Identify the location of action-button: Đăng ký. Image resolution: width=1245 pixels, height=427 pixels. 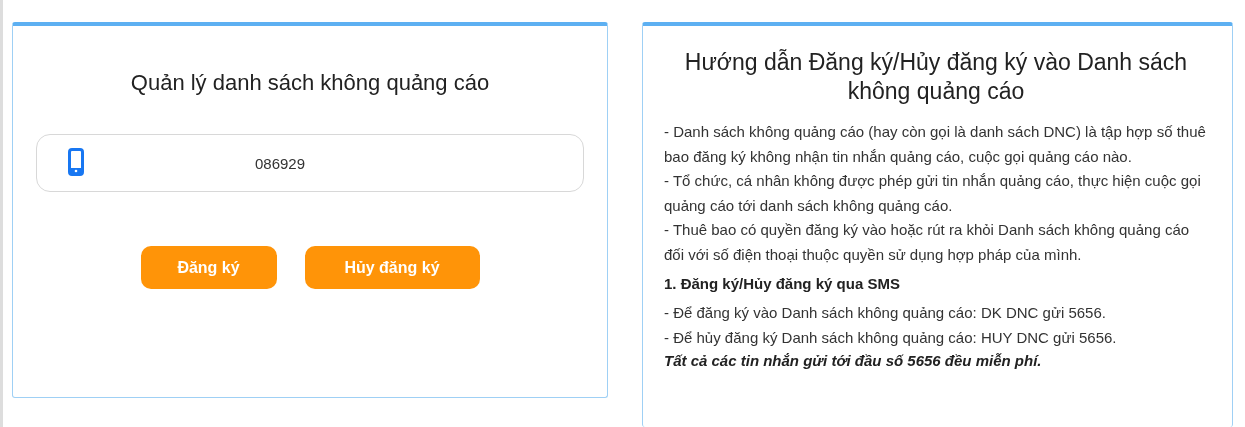
(208, 267).